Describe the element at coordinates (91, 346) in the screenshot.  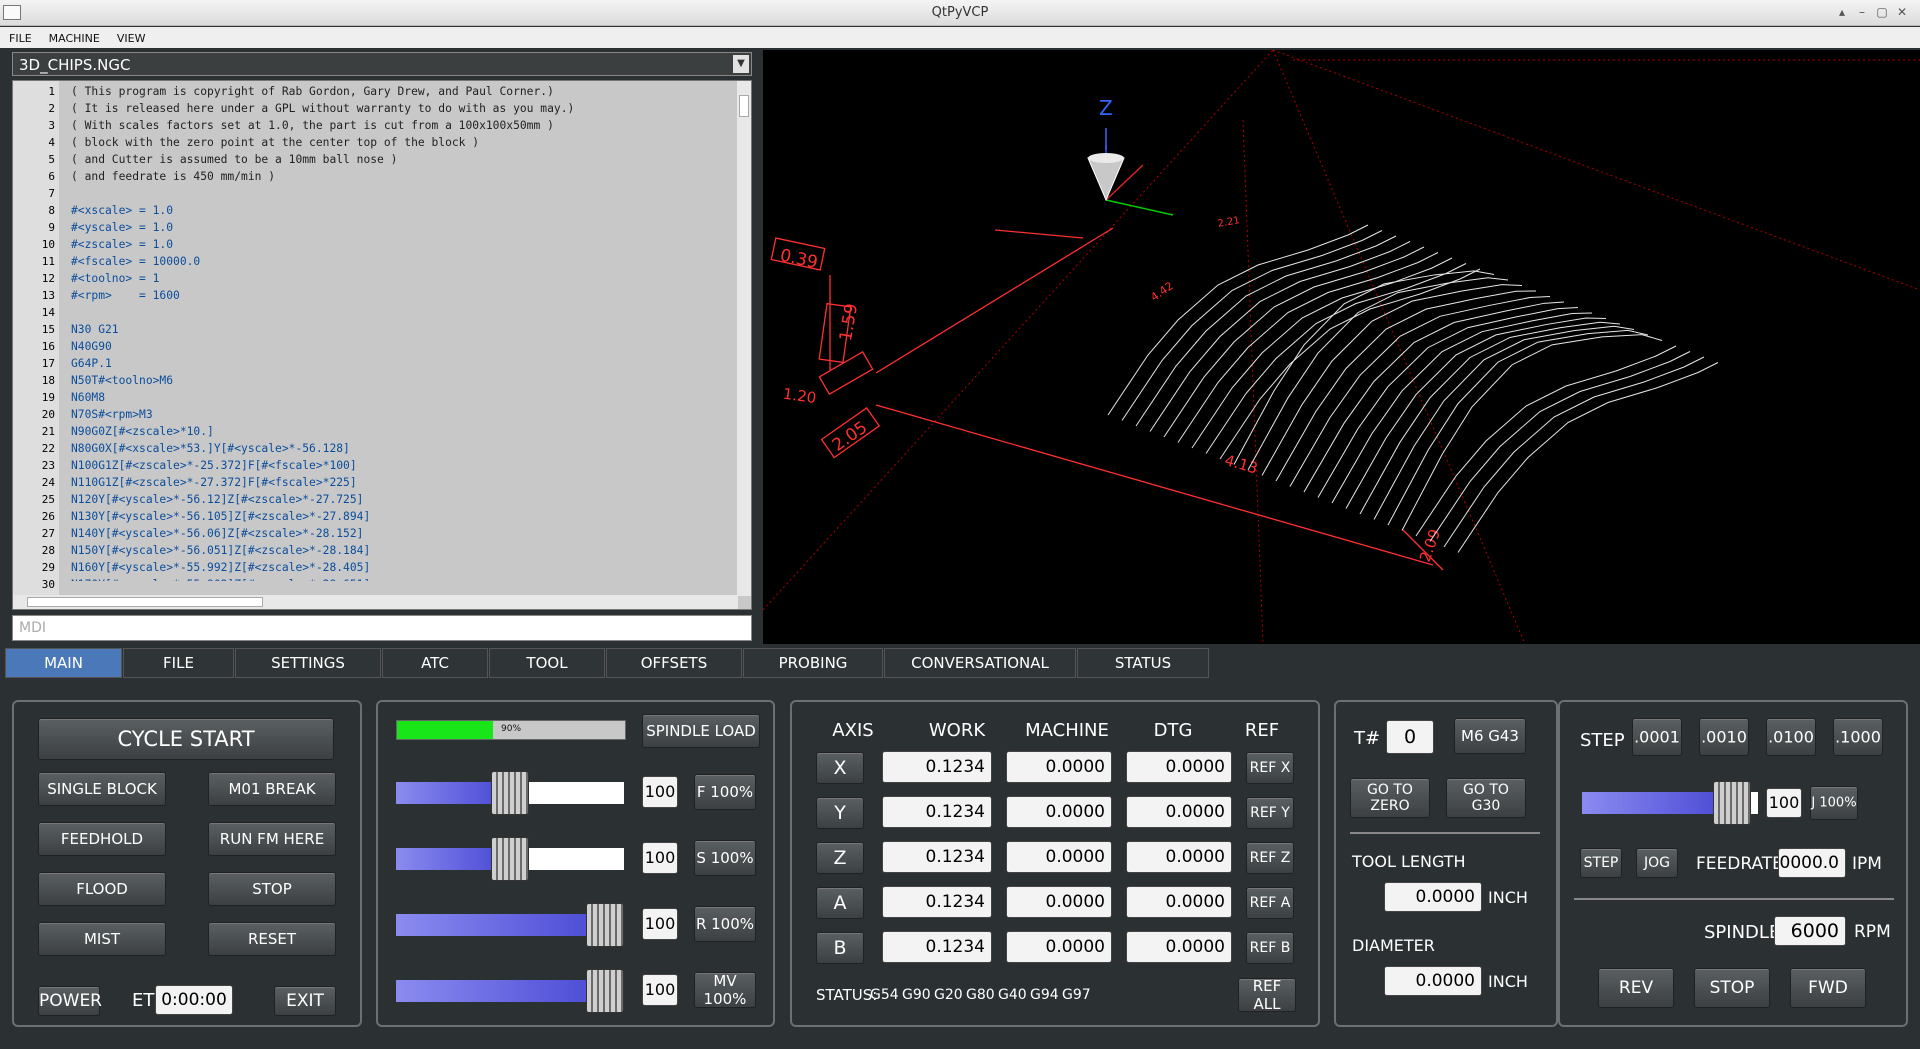
I see `code-line: N40G90` at that location.